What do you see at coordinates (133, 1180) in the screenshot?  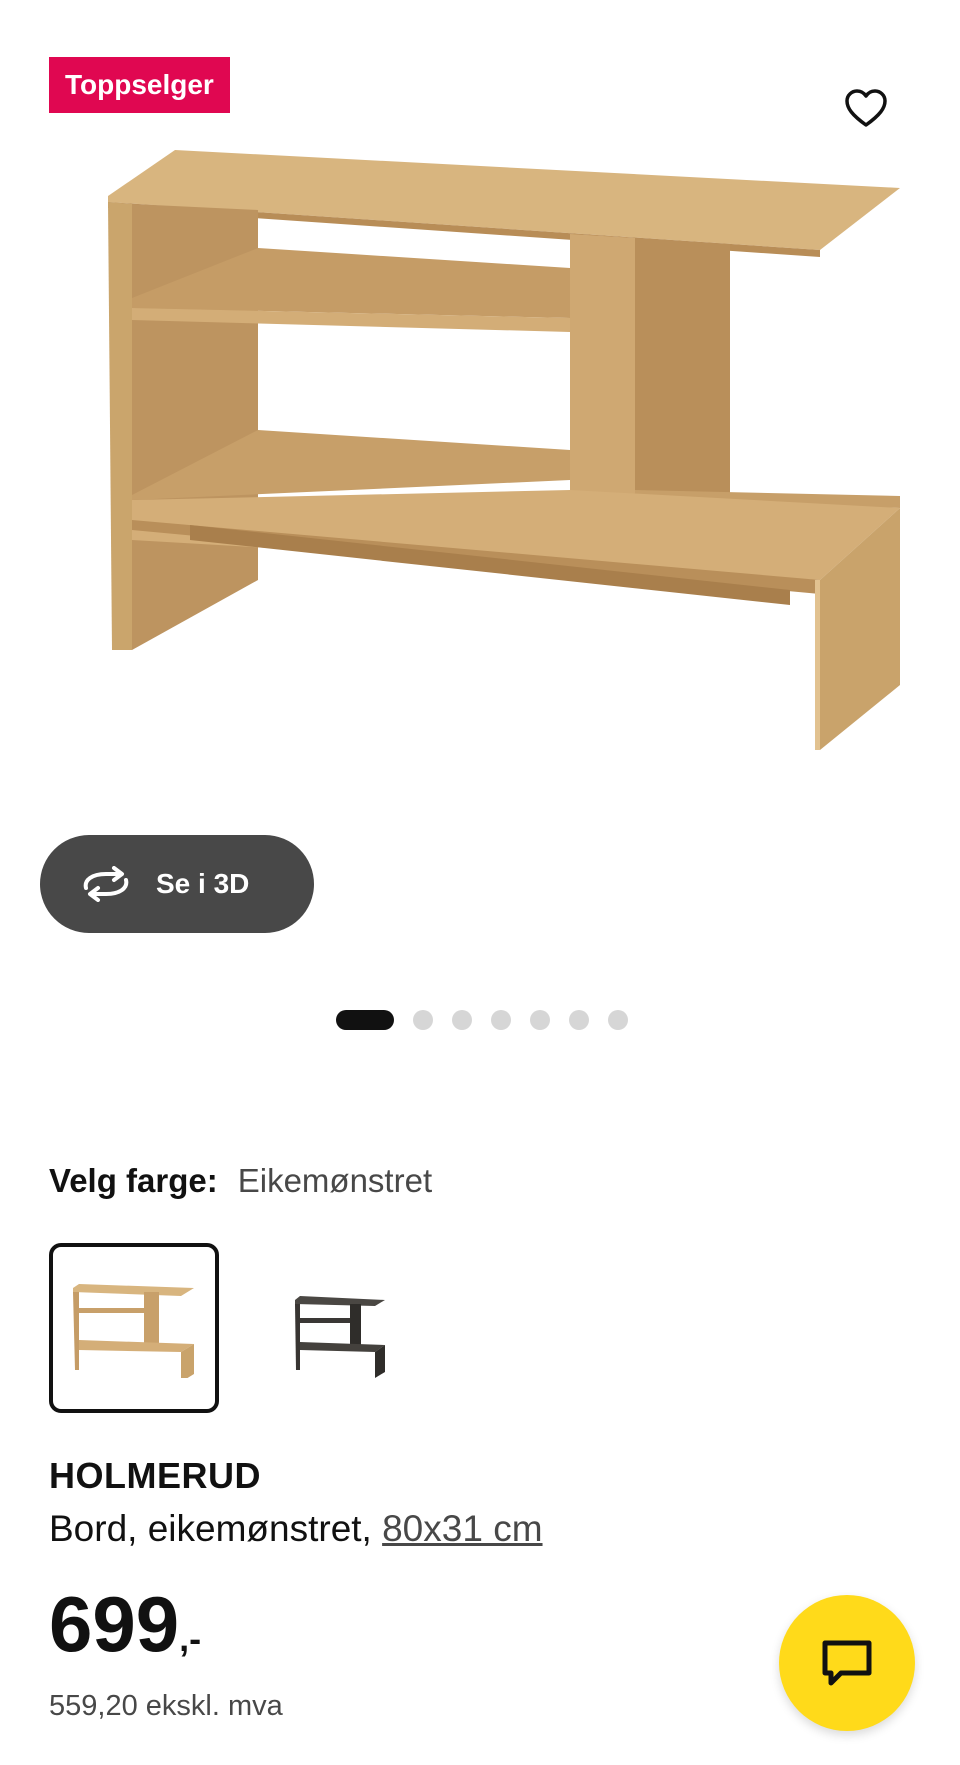 I see `color-label: Velg farge:` at bounding box center [133, 1180].